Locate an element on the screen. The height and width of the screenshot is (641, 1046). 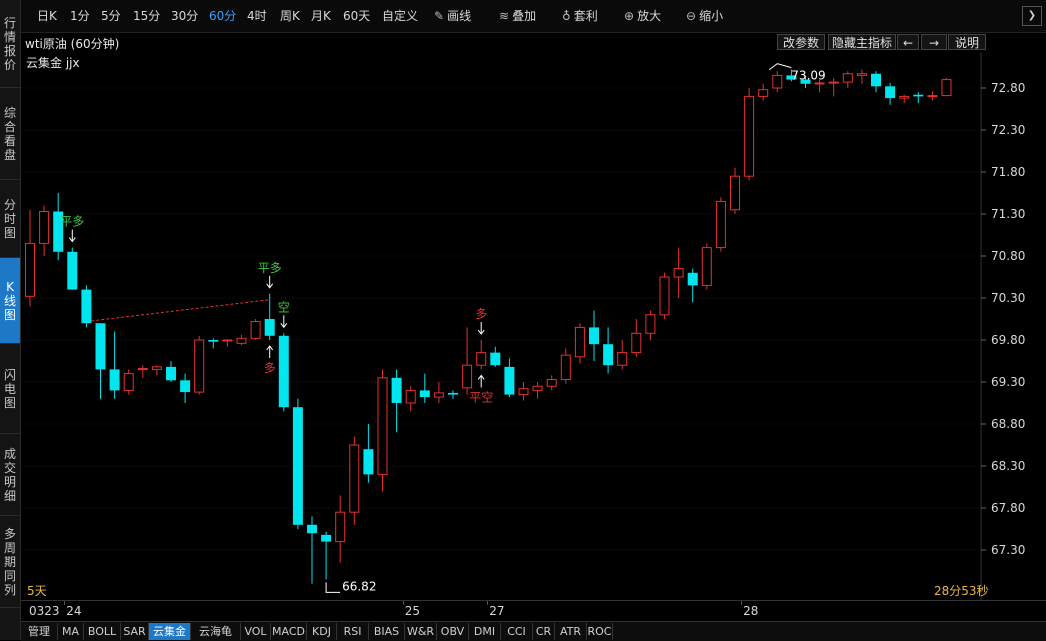
sidebar-tab-overview: 综合看盘 is located at coordinates (10, 134).